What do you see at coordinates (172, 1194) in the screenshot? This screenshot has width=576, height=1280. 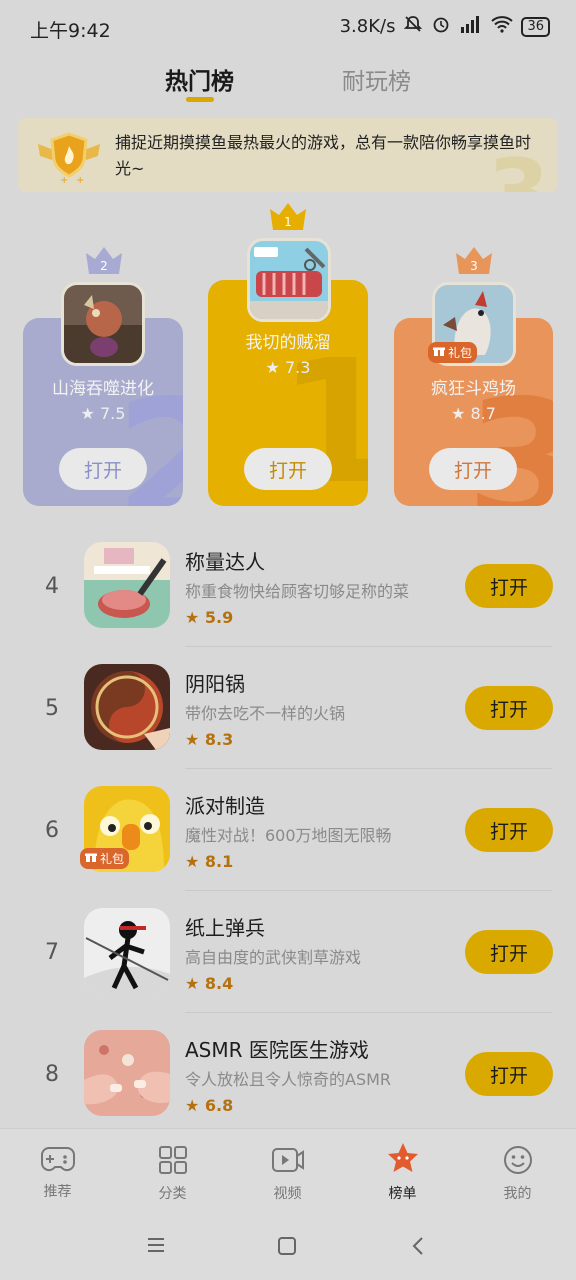 I see `nav-label: 分类` at bounding box center [172, 1194].